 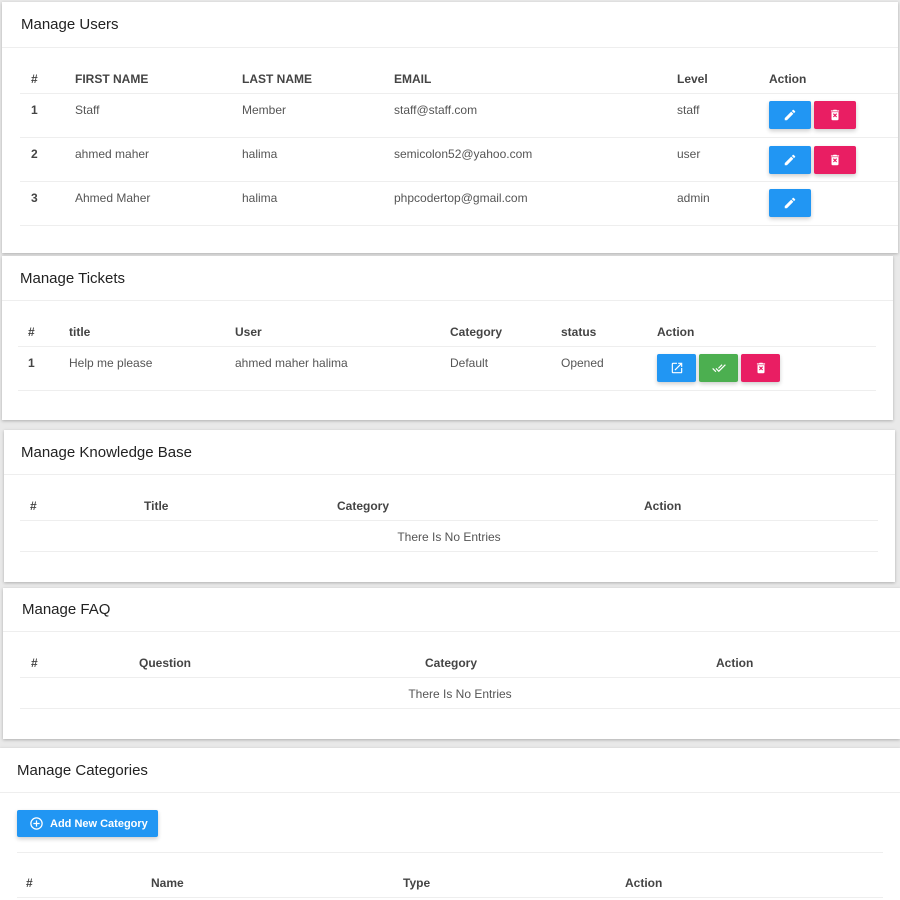 I want to click on categories-card-header: Manage Categories, so click(x=450, y=770).